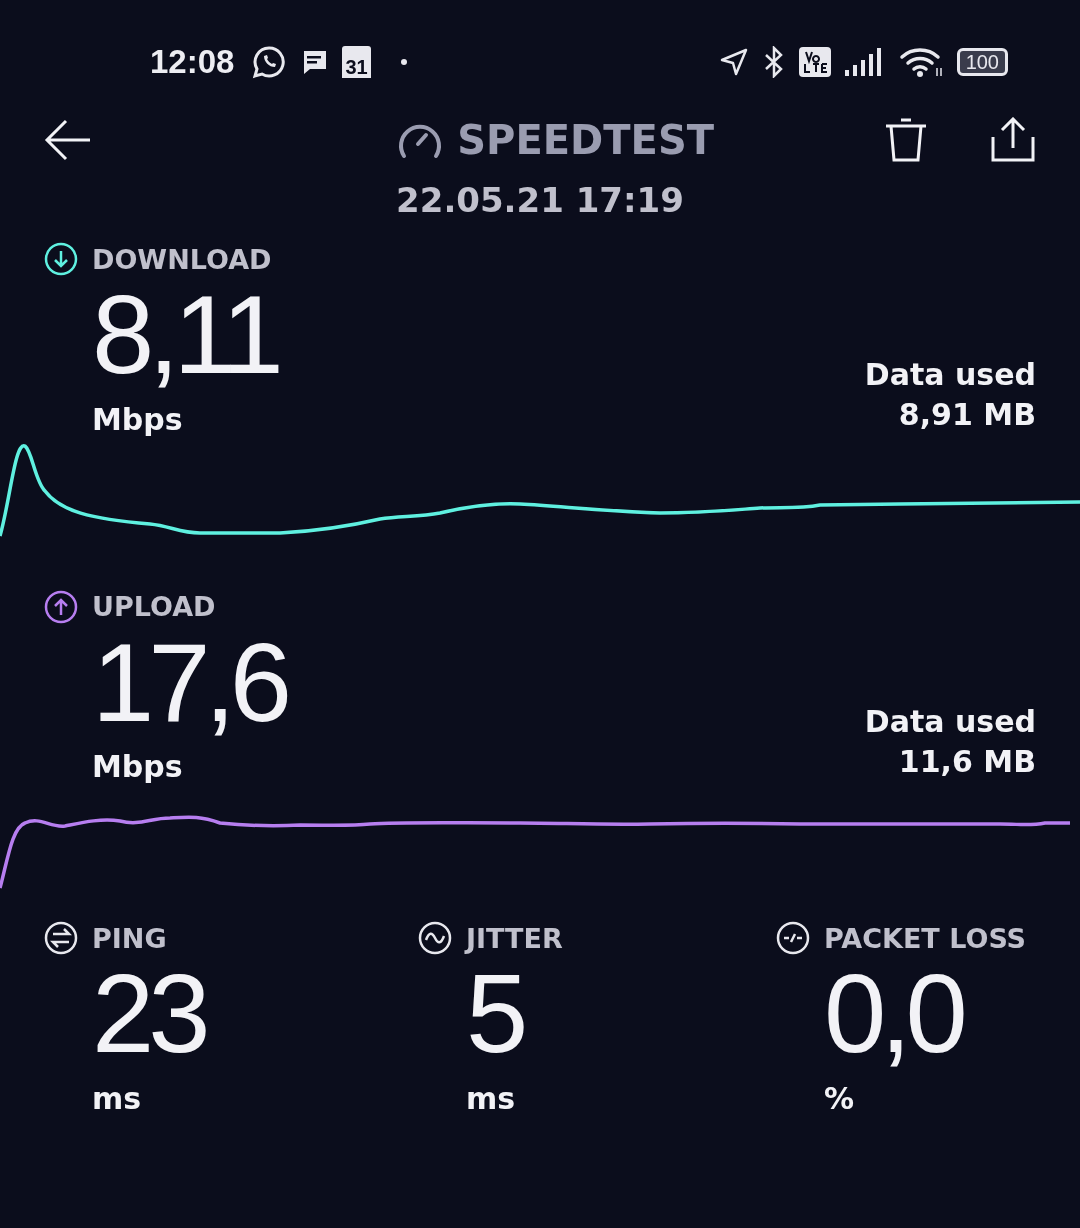  Describe the element at coordinates (925, 938) in the screenshot. I see `metric-label: PACKET LOSS` at that location.